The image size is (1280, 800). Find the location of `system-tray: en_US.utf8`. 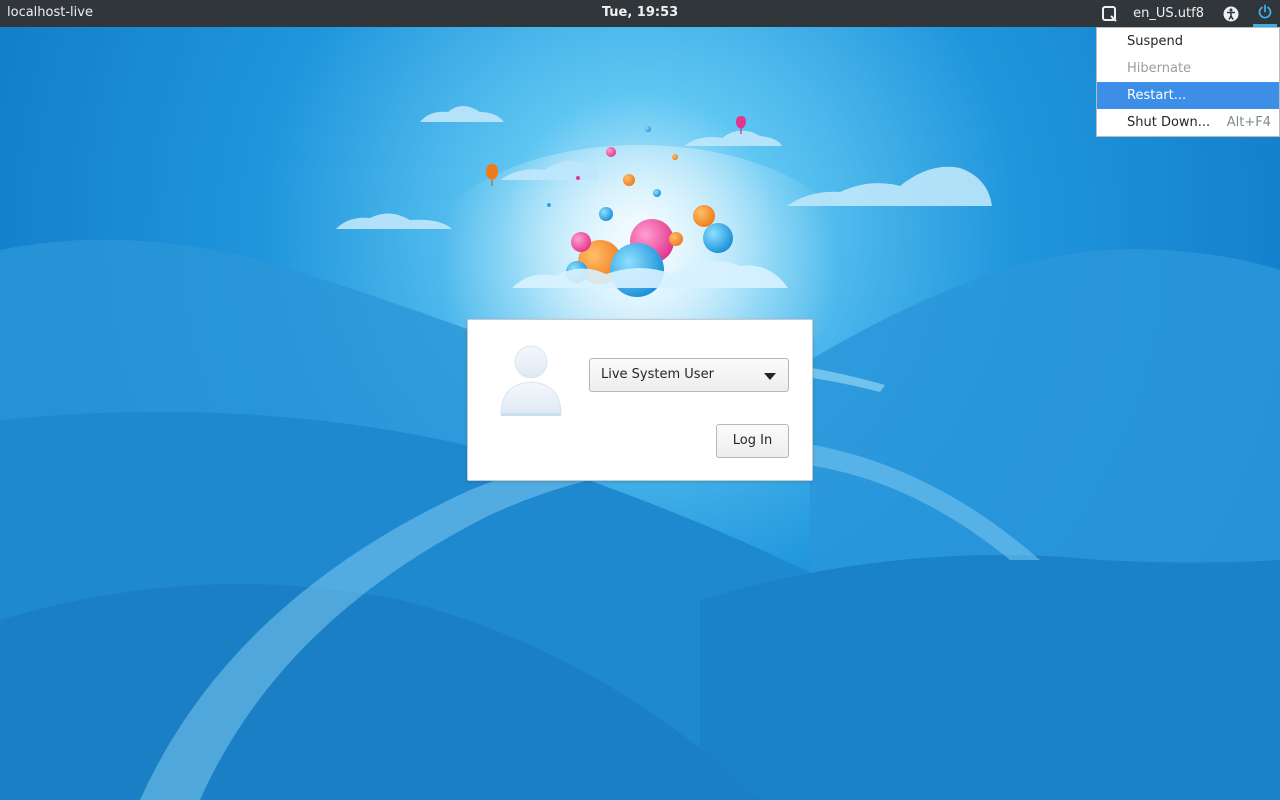

system-tray: en_US.utf8 is located at coordinates (1189, 13).